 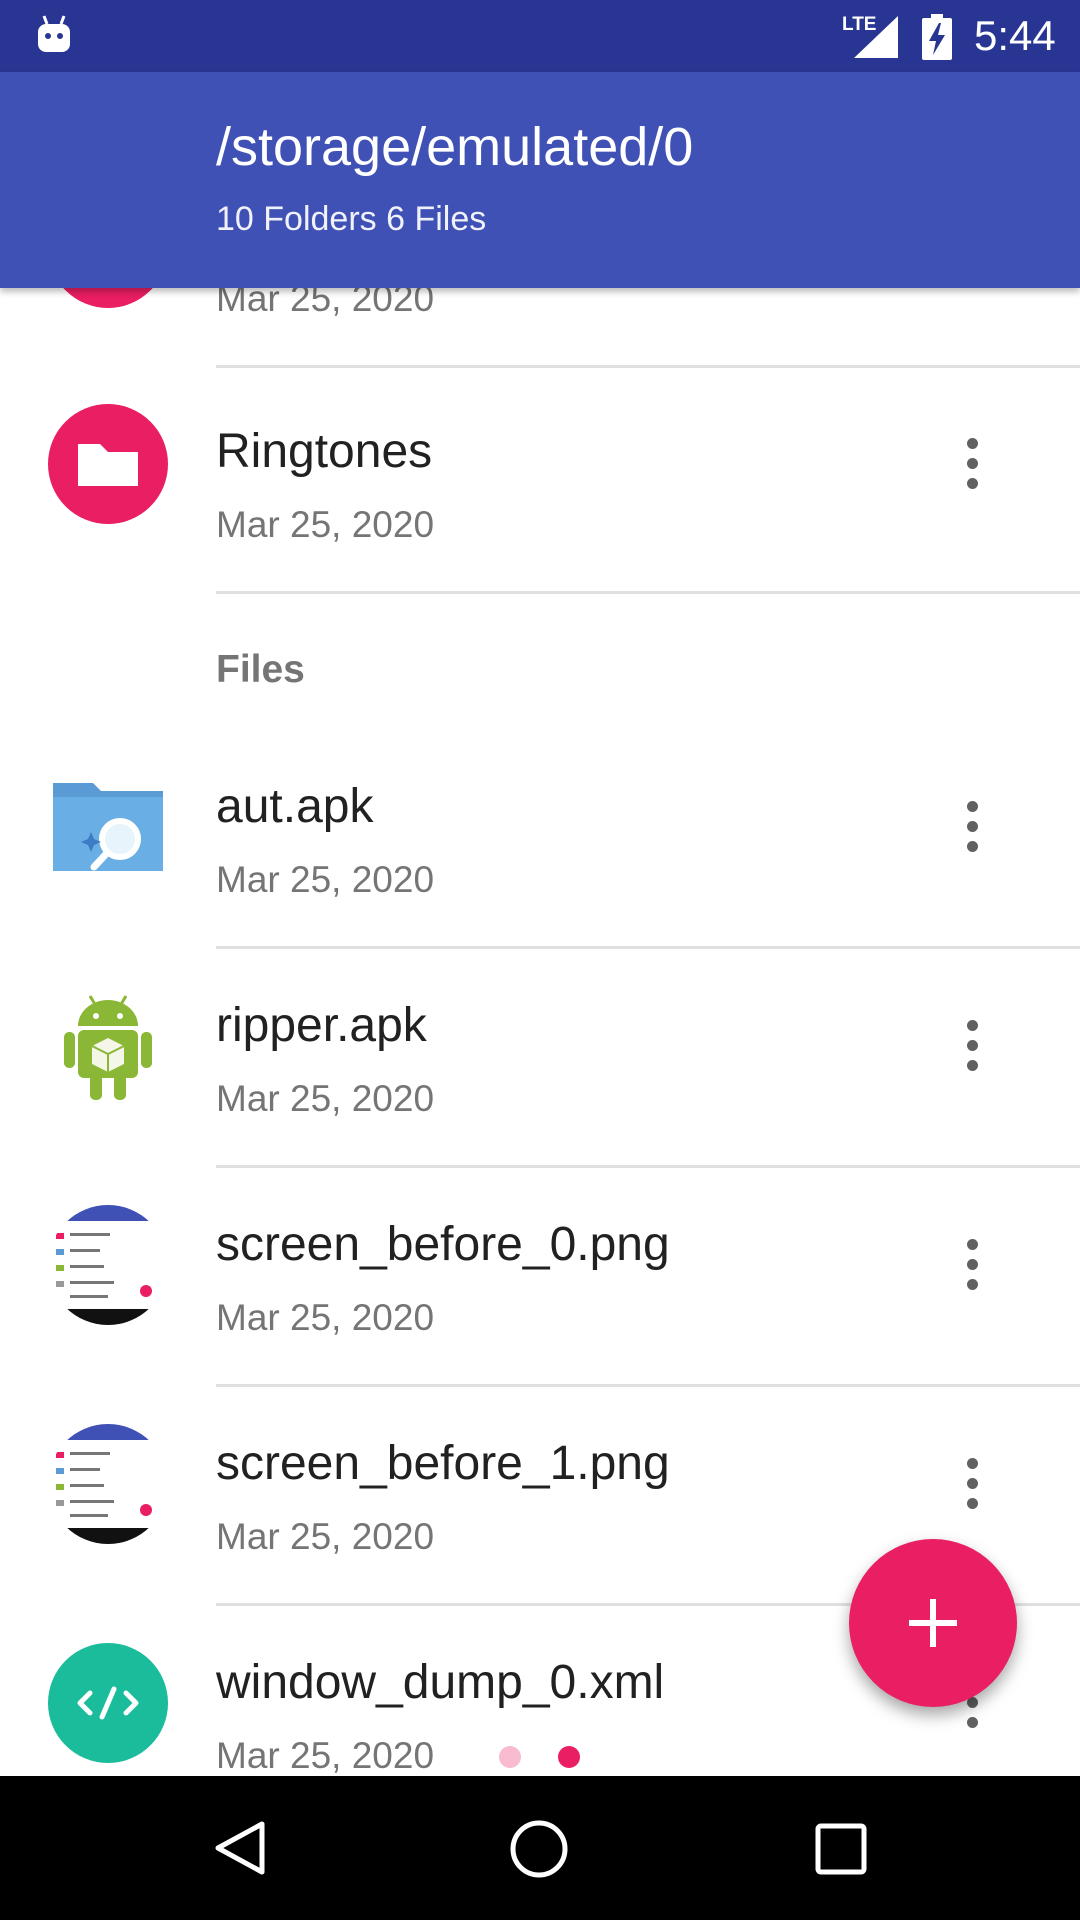 What do you see at coordinates (443, 1463) in the screenshot?
I see `item-name: screen_before_1.png` at bounding box center [443, 1463].